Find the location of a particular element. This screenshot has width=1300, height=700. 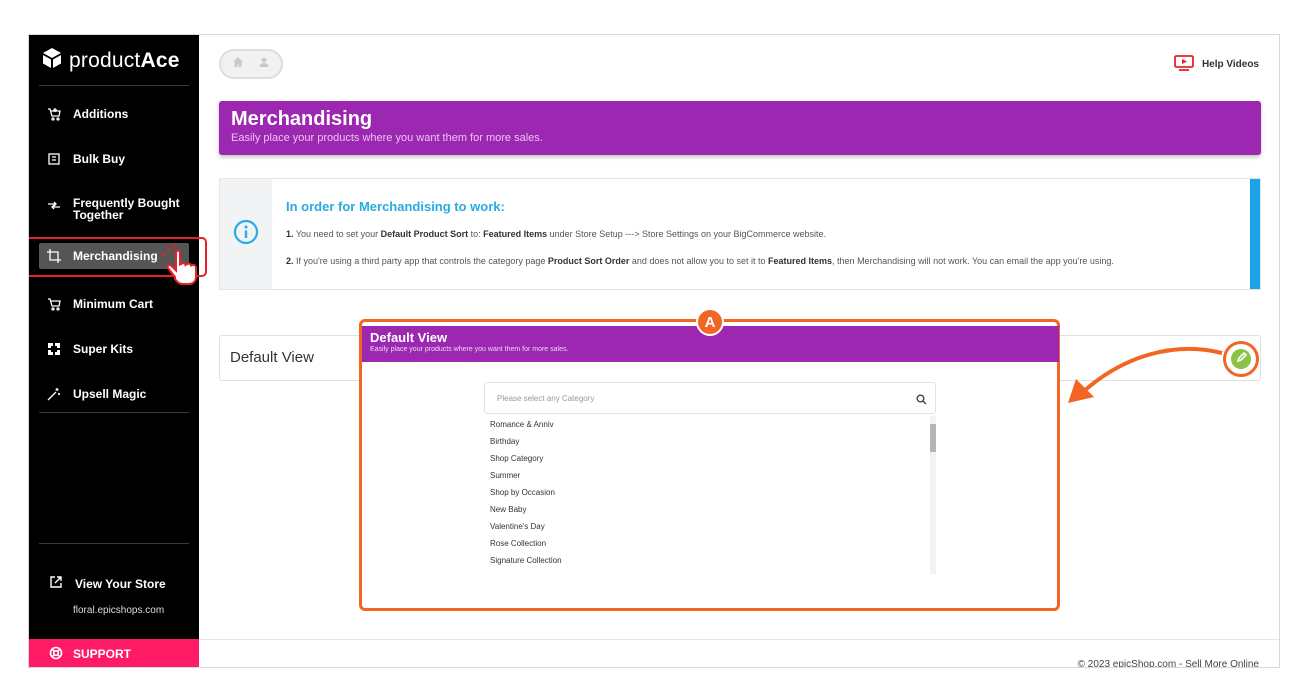

list-item: Valentine's Day is located at coordinates (710, 526).